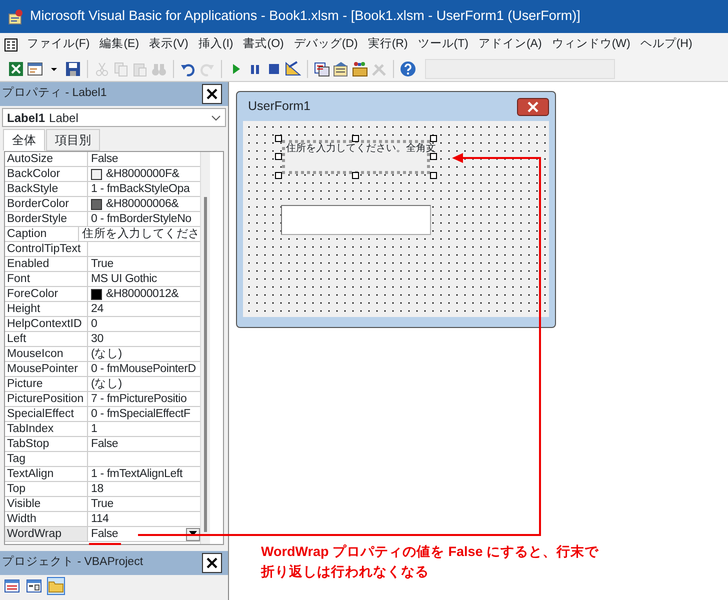 This screenshot has height=600, width=728. I want to click on property-value: 0, so click(94, 324).